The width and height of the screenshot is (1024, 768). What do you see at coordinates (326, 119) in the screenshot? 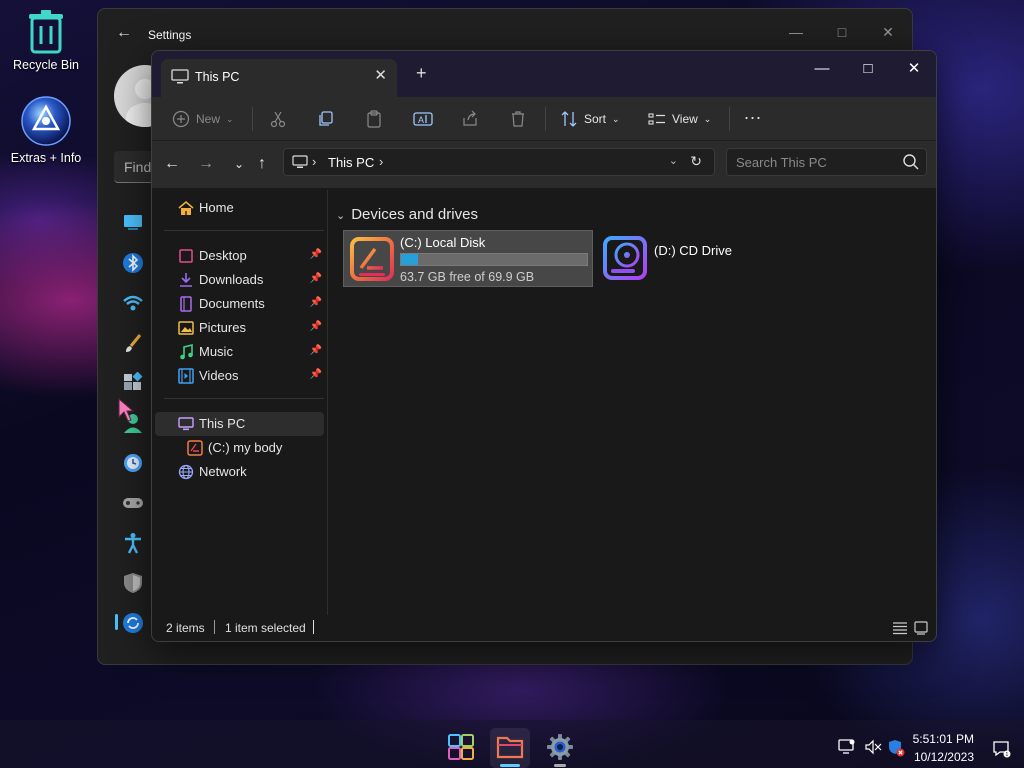
I see `copy-button` at bounding box center [326, 119].